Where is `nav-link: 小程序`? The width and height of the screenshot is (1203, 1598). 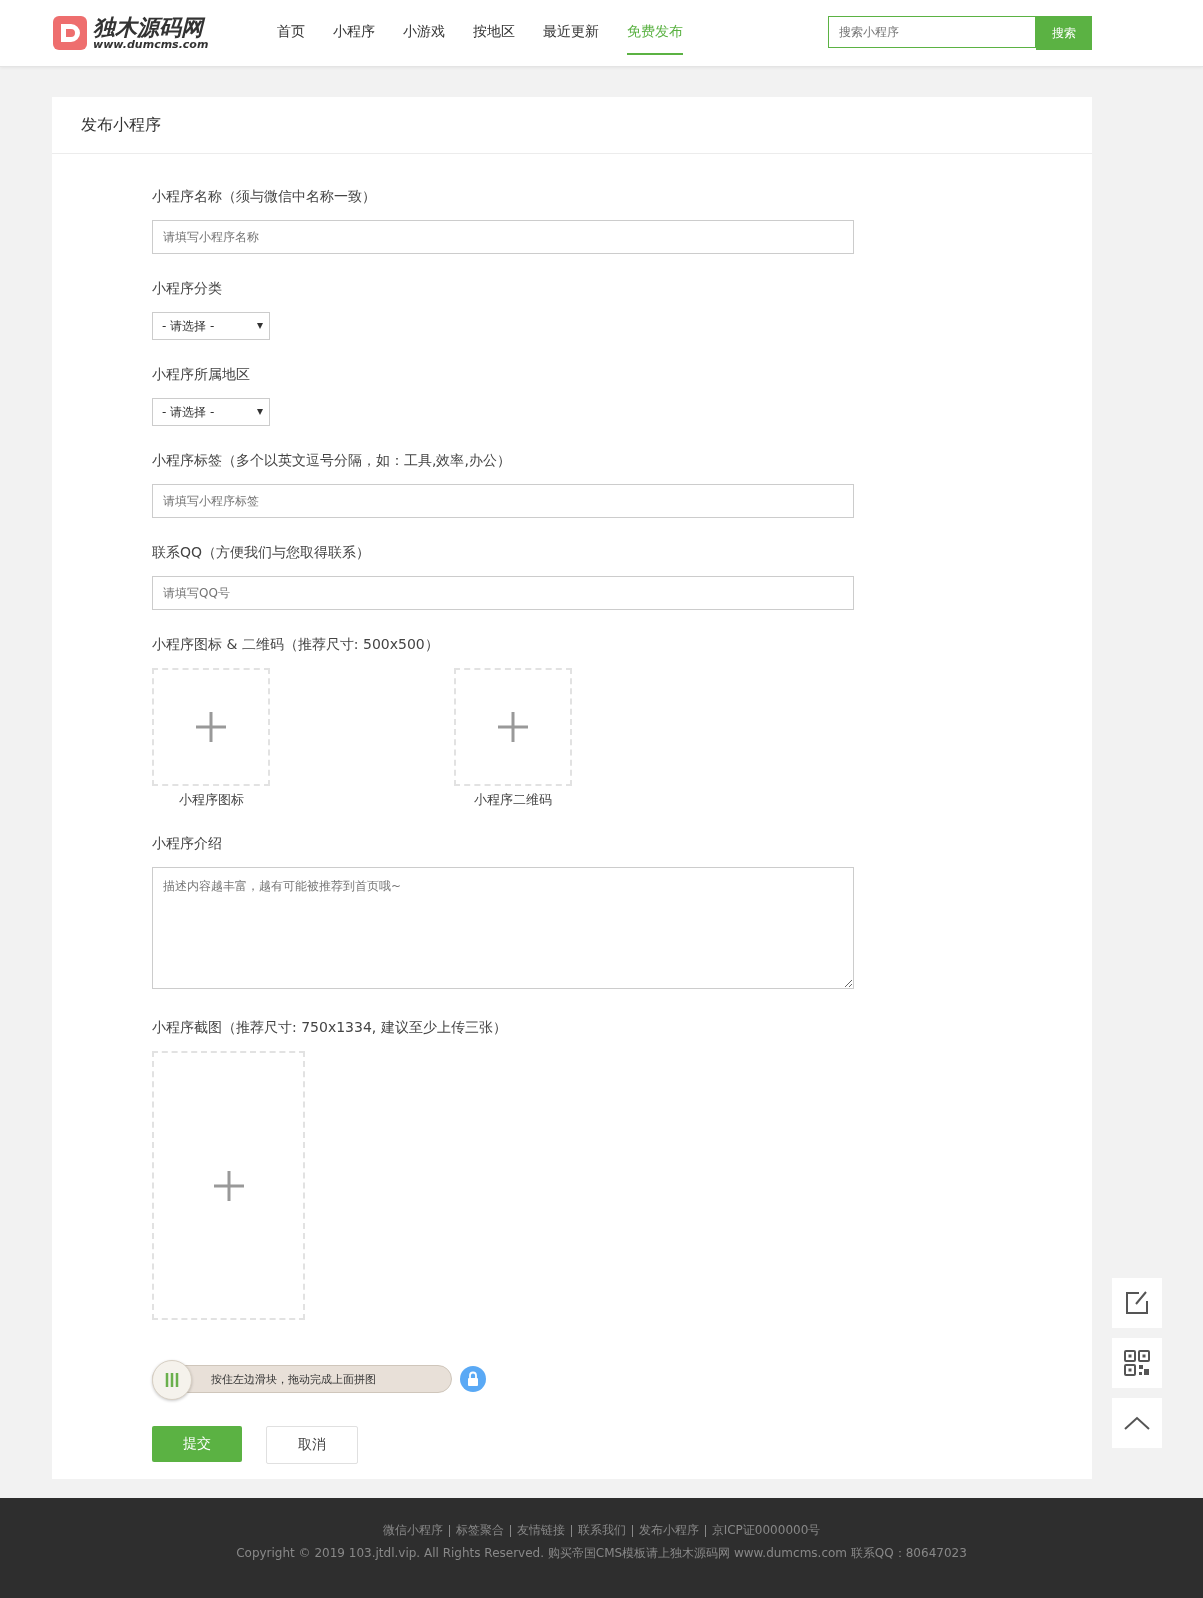 nav-link: 小程序 is located at coordinates (354, 33).